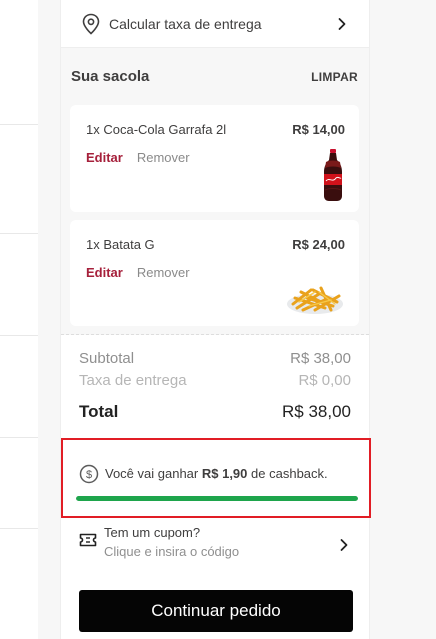 Image resolution: width=436 pixels, height=639 pixels. I want to click on item-name: 1x Coca-Cola Garrafa 2l, so click(156, 129).